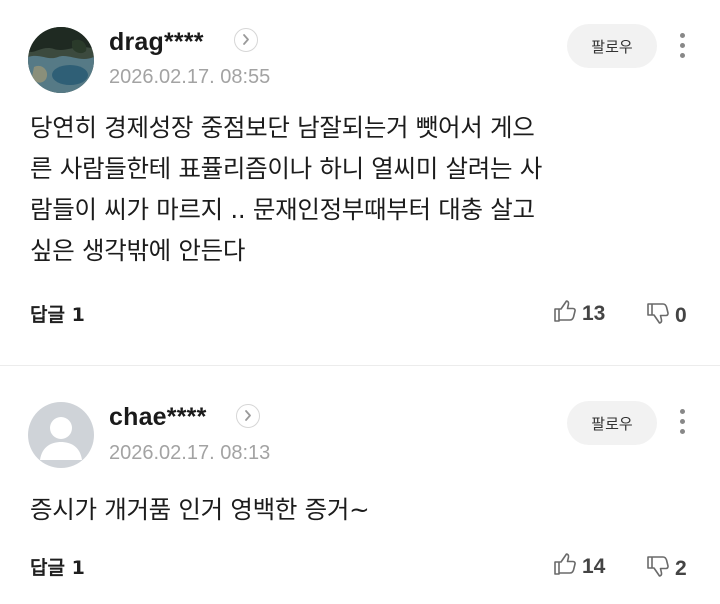  What do you see at coordinates (190, 453) in the screenshot?
I see `timestamp: 2026.02.17. 08:13` at bounding box center [190, 453].